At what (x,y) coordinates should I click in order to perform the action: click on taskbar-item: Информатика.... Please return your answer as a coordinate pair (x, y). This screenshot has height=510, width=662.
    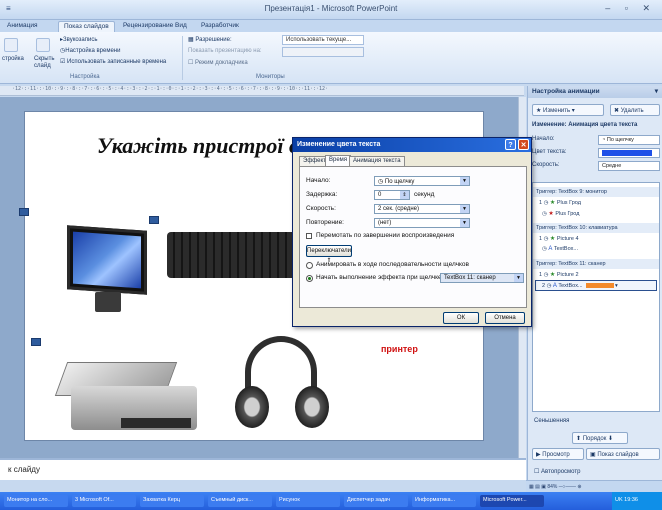
    Looking at the image, I should click on (444, 501).